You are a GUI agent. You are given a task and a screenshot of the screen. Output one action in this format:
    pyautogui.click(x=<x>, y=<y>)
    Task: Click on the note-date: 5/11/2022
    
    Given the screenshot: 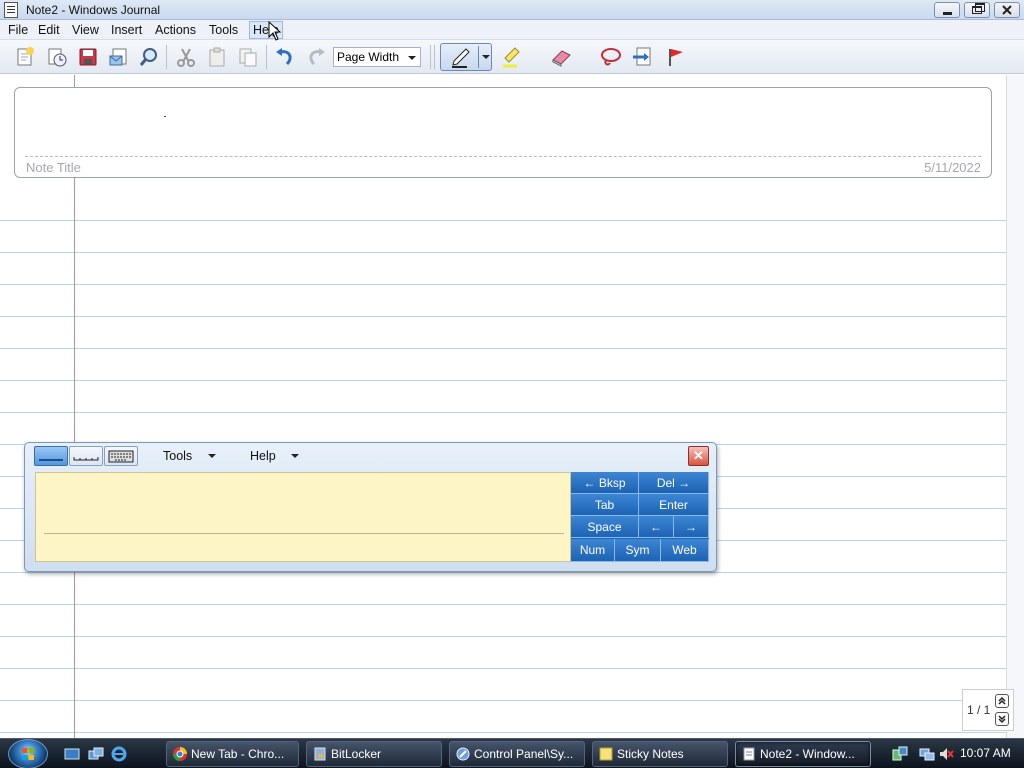 What is the action you would take?
    pyautogui.click(x=952, y=167)
    